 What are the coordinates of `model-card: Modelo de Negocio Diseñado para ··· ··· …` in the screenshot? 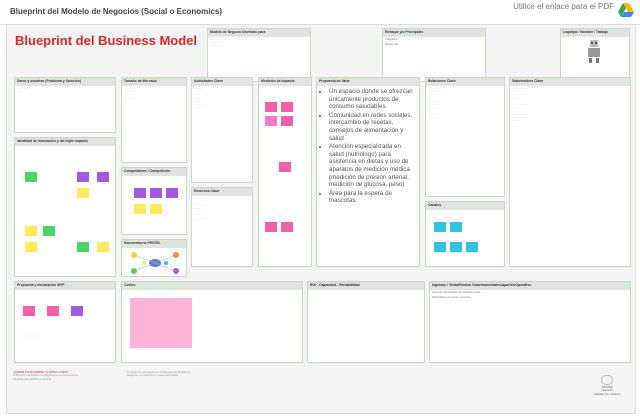 It's located at (259, 55).